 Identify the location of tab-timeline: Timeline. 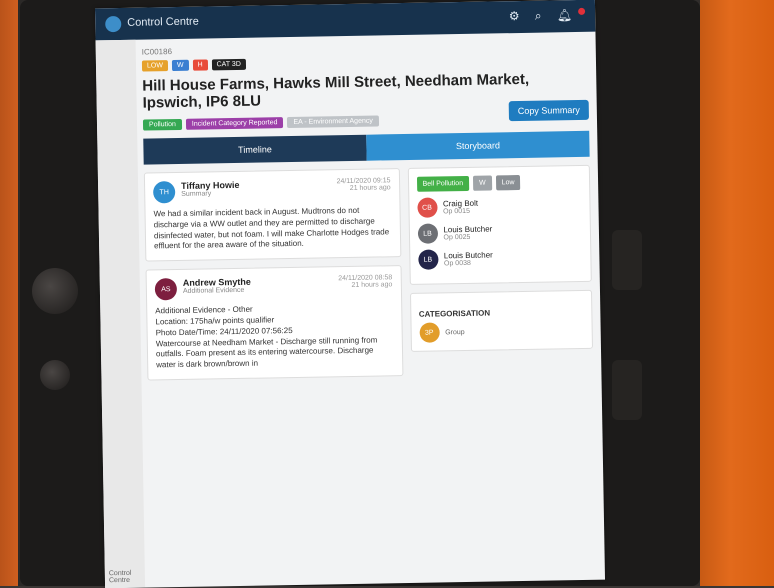
(255, 149).